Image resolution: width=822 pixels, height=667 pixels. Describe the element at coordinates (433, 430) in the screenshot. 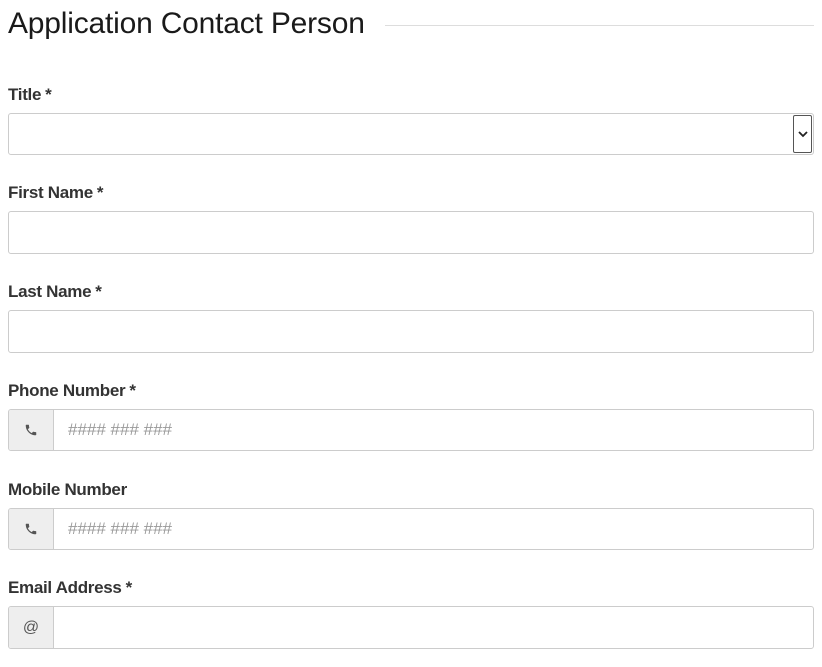

I see `phone-number-input` at that location.